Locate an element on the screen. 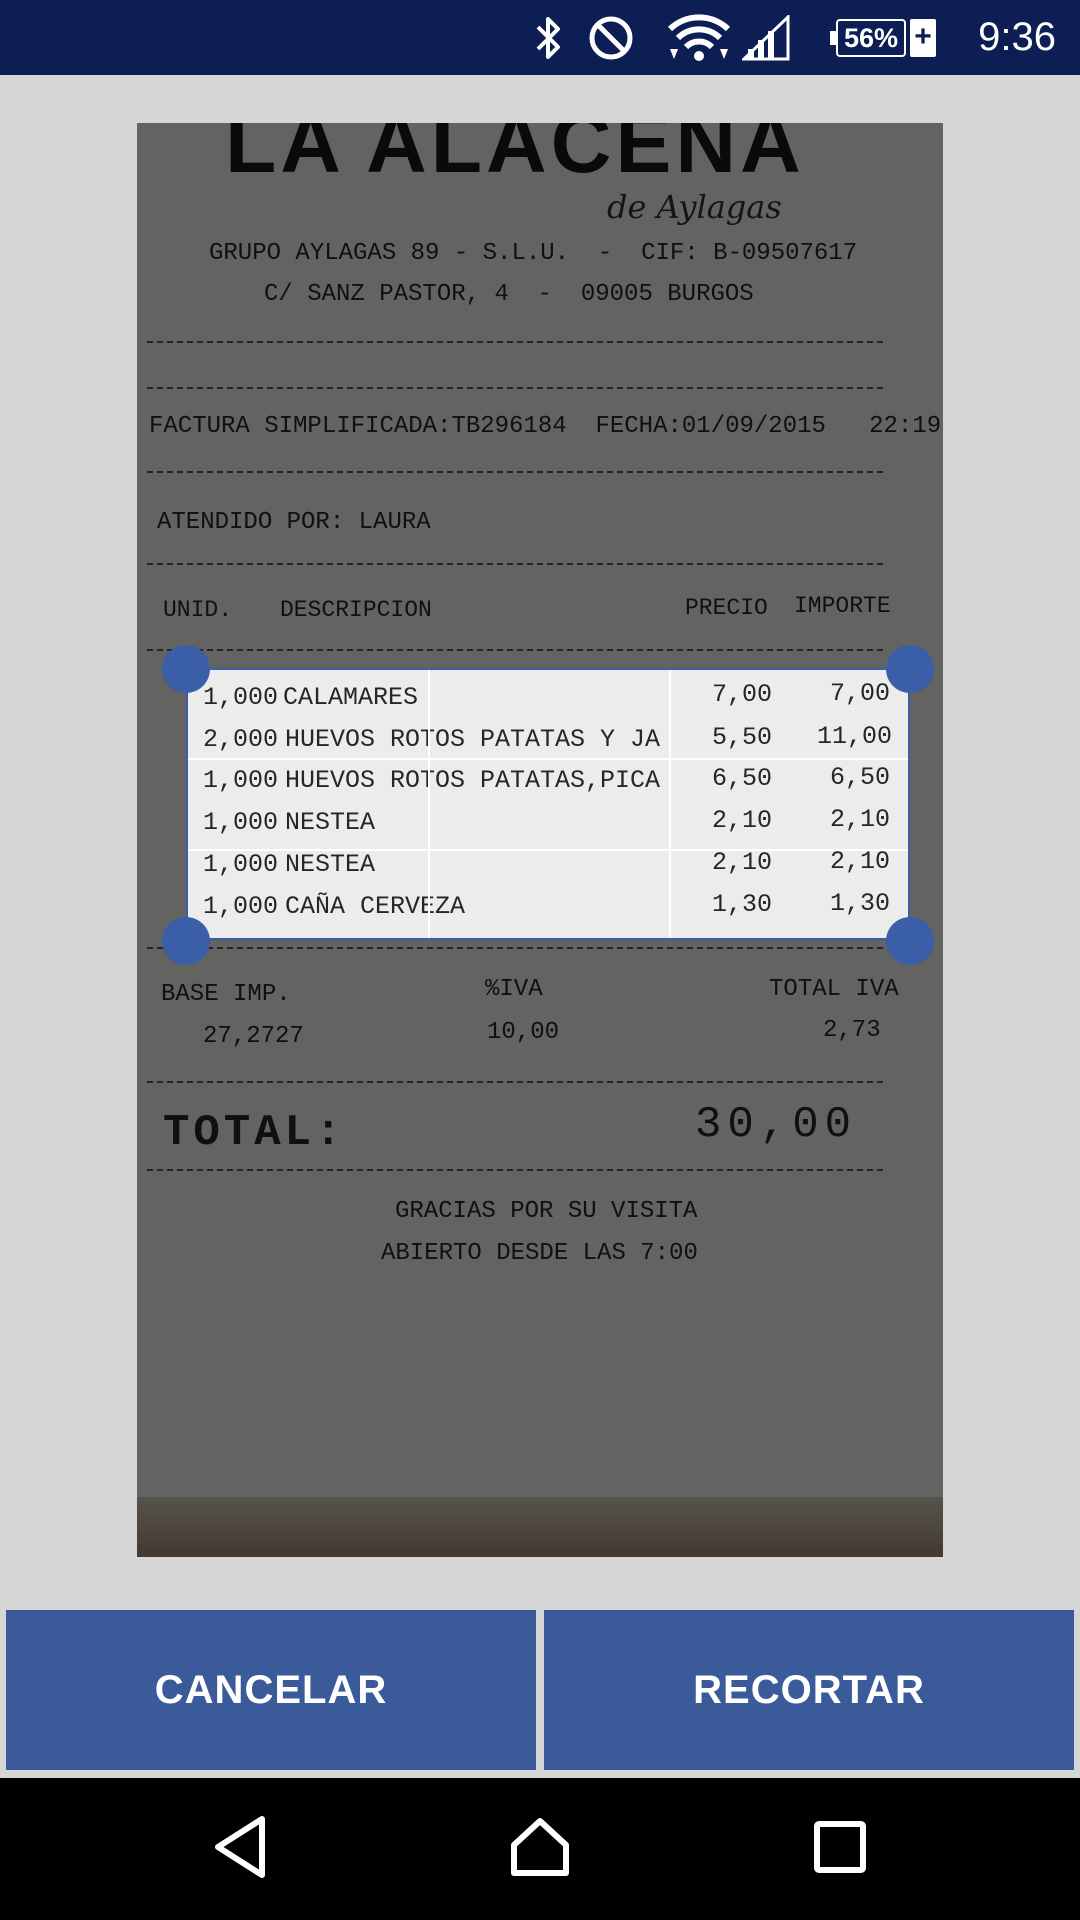 The width and height of the screenshot is (1080, 1920). cancel-button: CANCELAR is located at coordinates (271, 1690).